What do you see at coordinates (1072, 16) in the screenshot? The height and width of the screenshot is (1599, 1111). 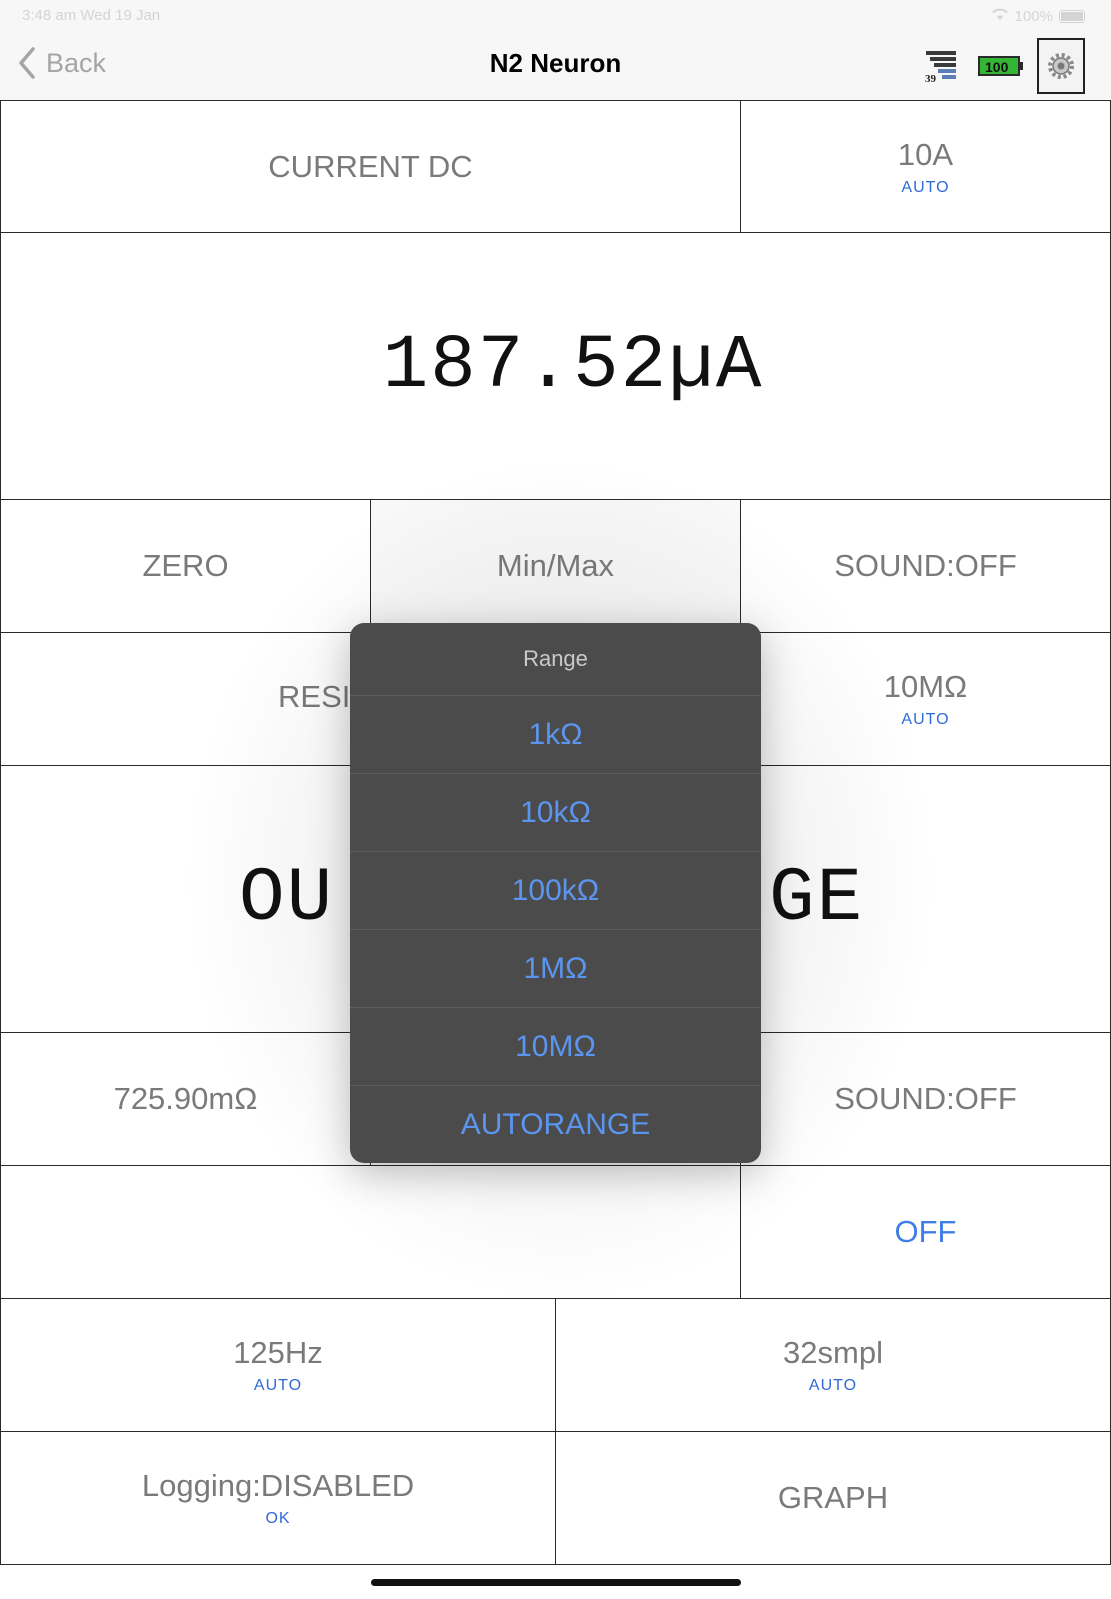 I see `status-battery-icon` at bounding box center [1072, 16].